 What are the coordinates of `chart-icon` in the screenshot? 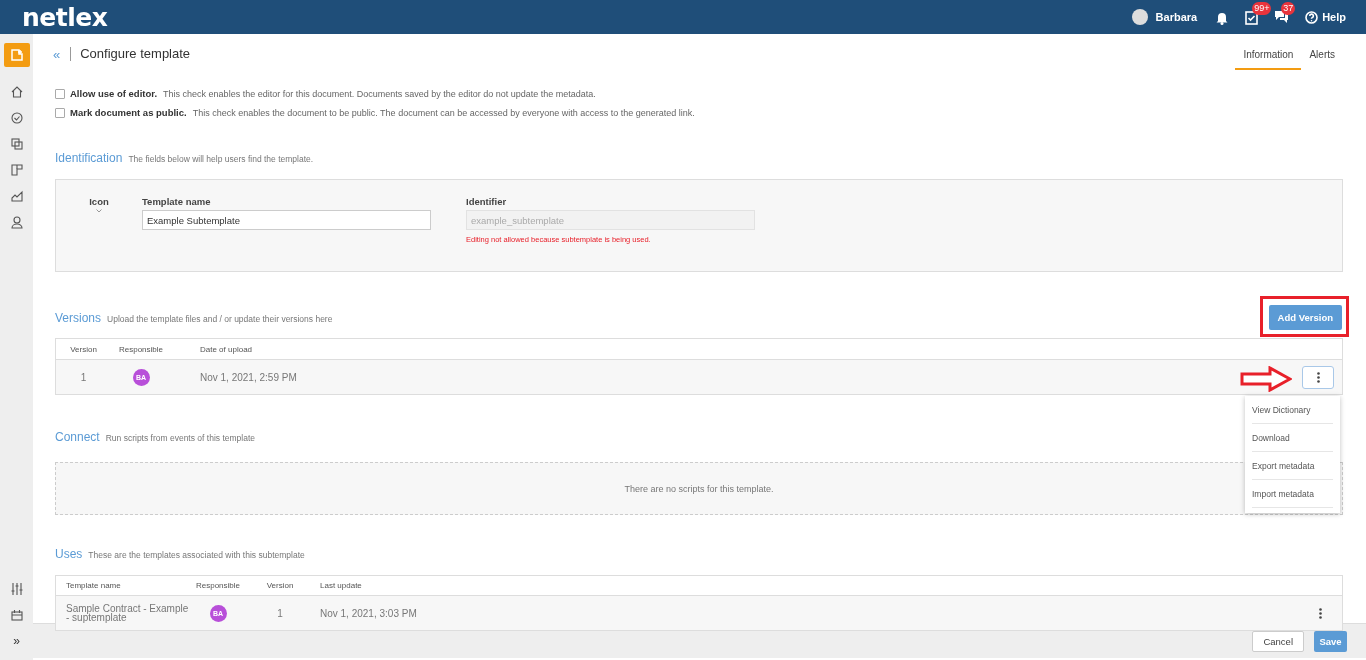 It's located at (16, 196).